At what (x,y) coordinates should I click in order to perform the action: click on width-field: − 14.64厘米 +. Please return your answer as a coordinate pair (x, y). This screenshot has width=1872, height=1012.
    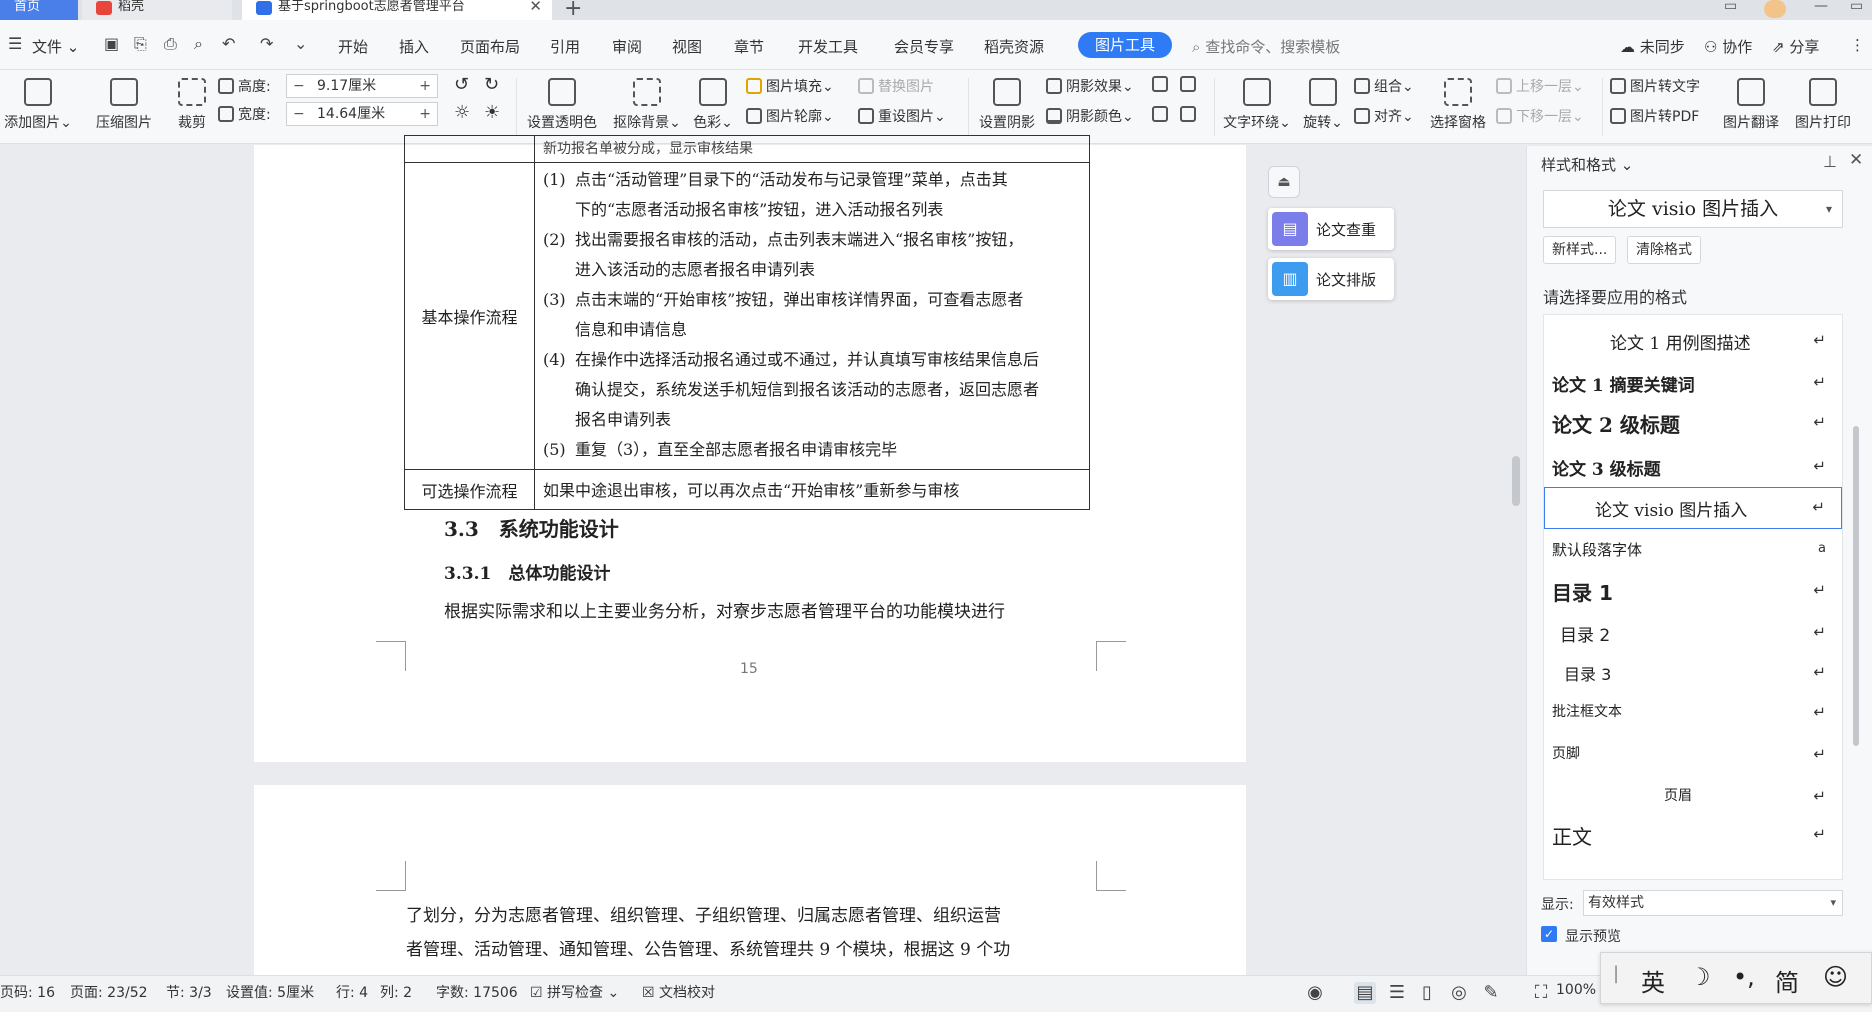
    Looking at the image, I should click on (362, 114).